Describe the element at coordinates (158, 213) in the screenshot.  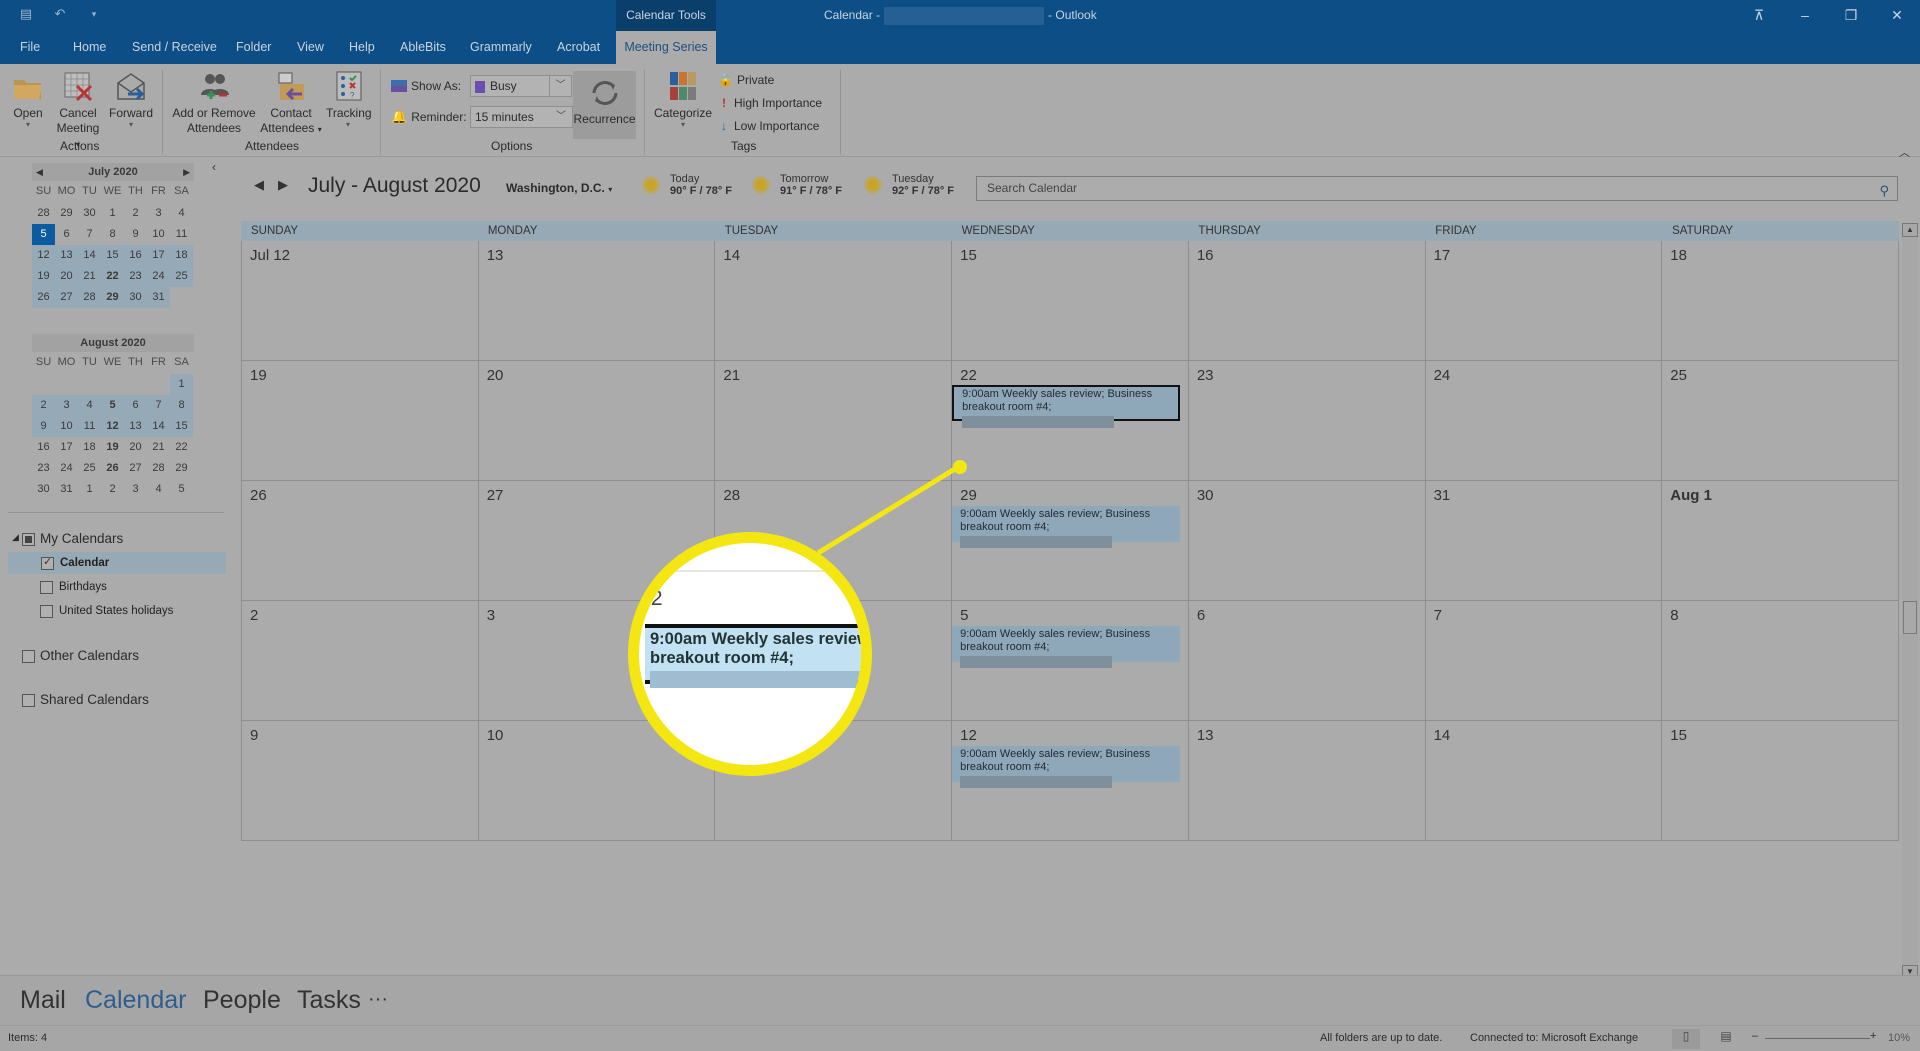
I see `mini-day: 3` at that location.